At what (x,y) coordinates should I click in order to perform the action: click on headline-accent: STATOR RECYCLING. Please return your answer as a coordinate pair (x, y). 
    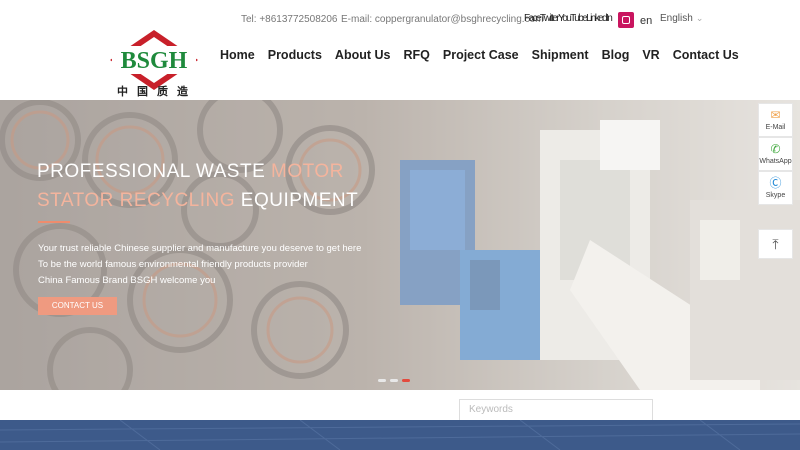
    Looking at the image, I should click on (136, 200).